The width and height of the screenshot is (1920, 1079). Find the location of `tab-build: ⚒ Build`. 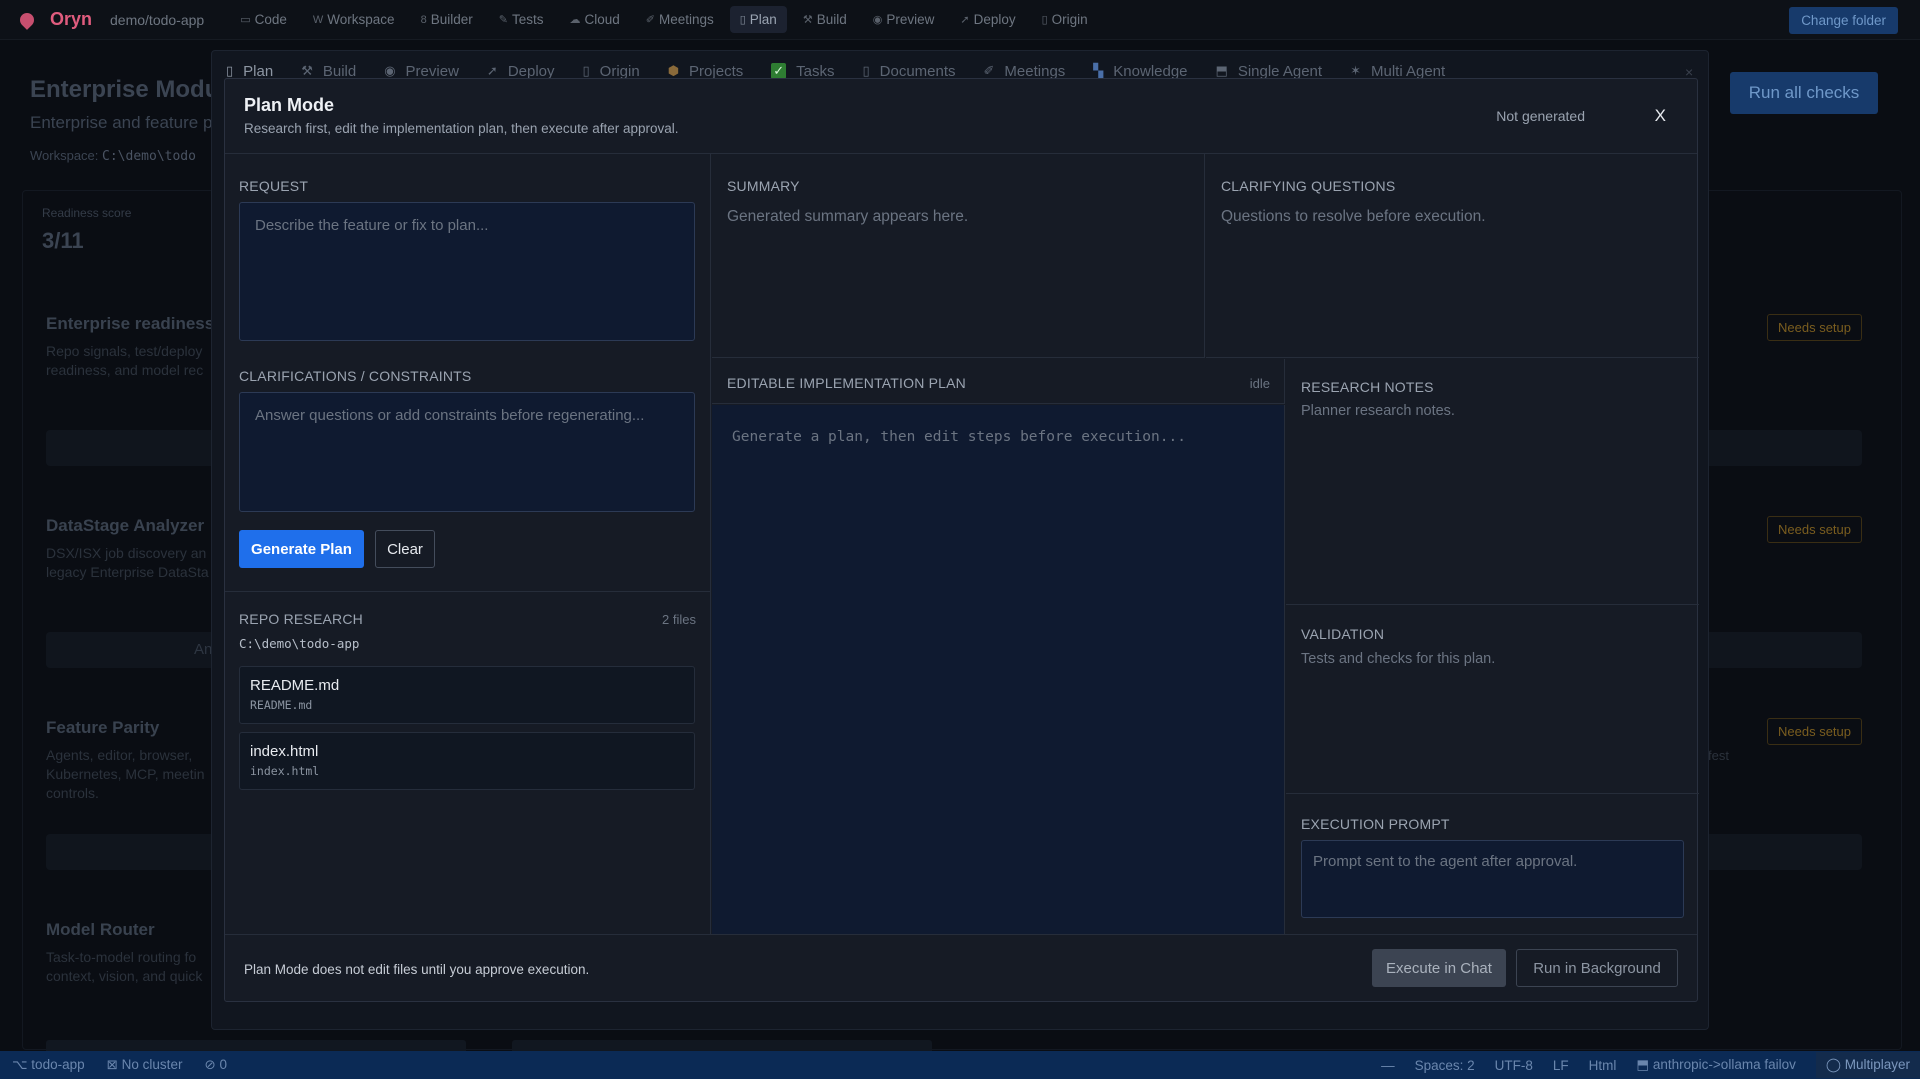

tab-build: ⚒ Build is located at coordinates (328, 71).